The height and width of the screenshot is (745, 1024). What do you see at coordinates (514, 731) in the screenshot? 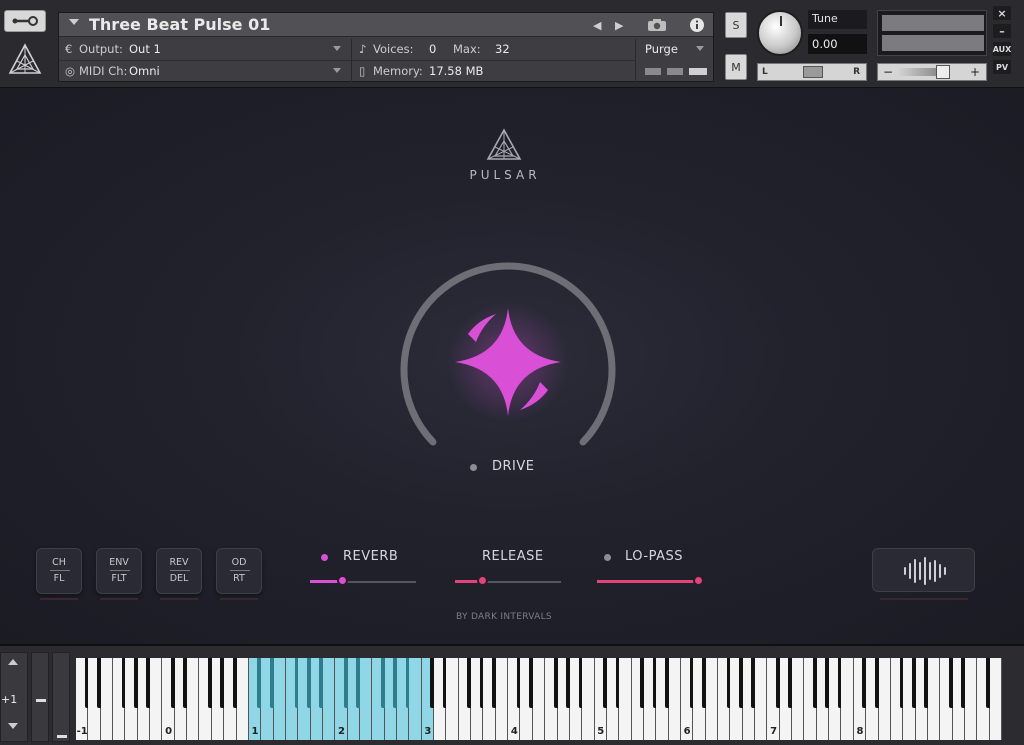
I see `octave-label: 4` at bounding box center [514, 731].